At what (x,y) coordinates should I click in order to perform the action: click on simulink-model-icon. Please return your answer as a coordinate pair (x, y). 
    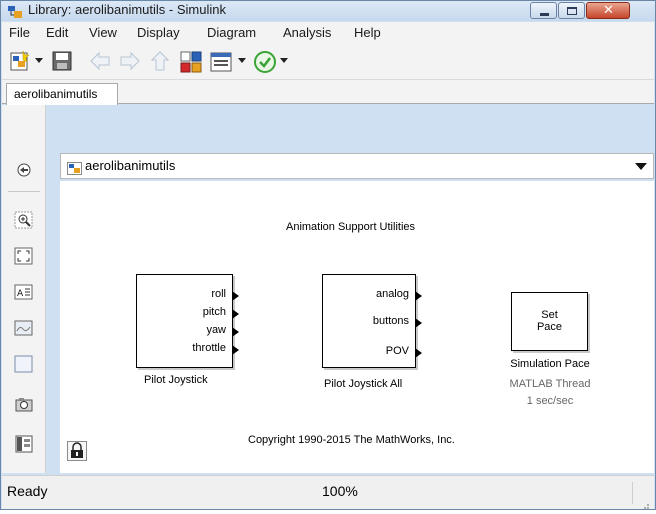
    Looking at the image, I should click on (74, 167).